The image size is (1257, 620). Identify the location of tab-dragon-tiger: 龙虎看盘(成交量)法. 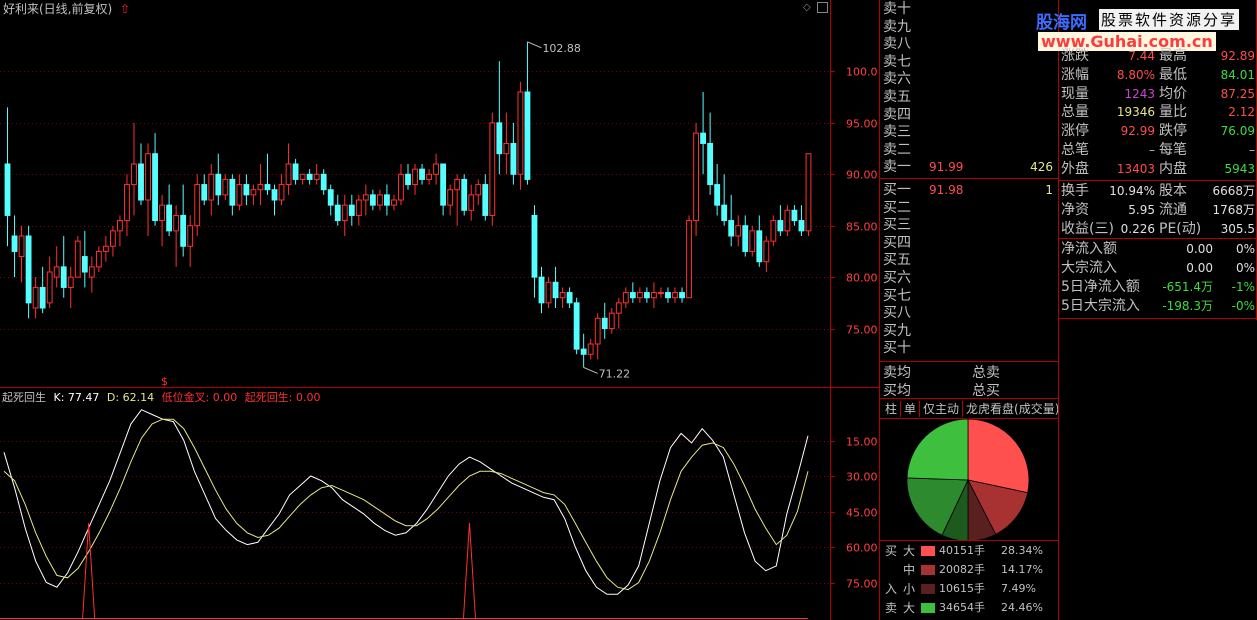
(1010, 409).